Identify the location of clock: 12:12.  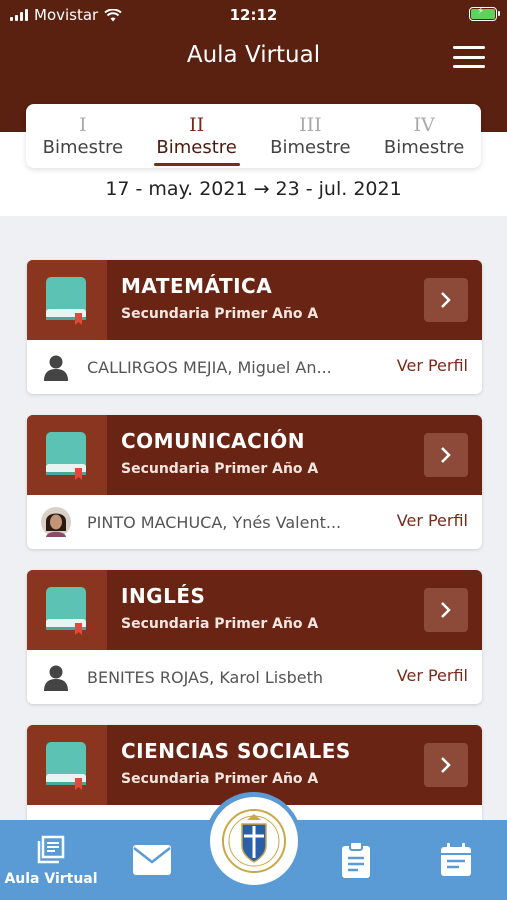
(253, 15).